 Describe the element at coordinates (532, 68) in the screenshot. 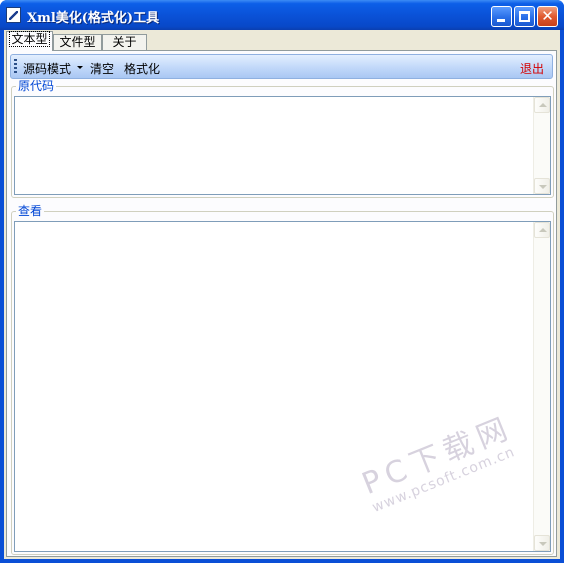

I see `exit-button: 退出` at that location.